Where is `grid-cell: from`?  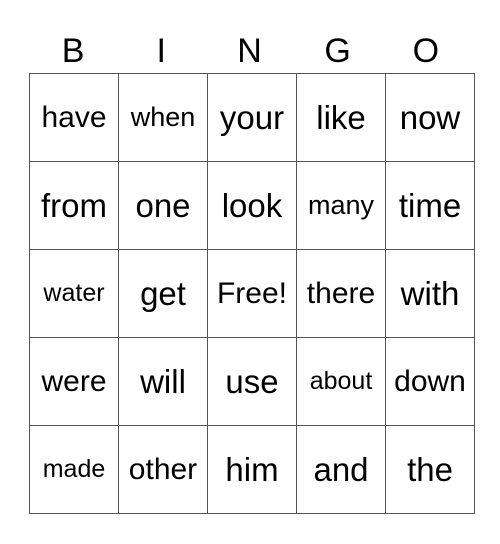
grid-cell: from is located at coordinates (74, 205).